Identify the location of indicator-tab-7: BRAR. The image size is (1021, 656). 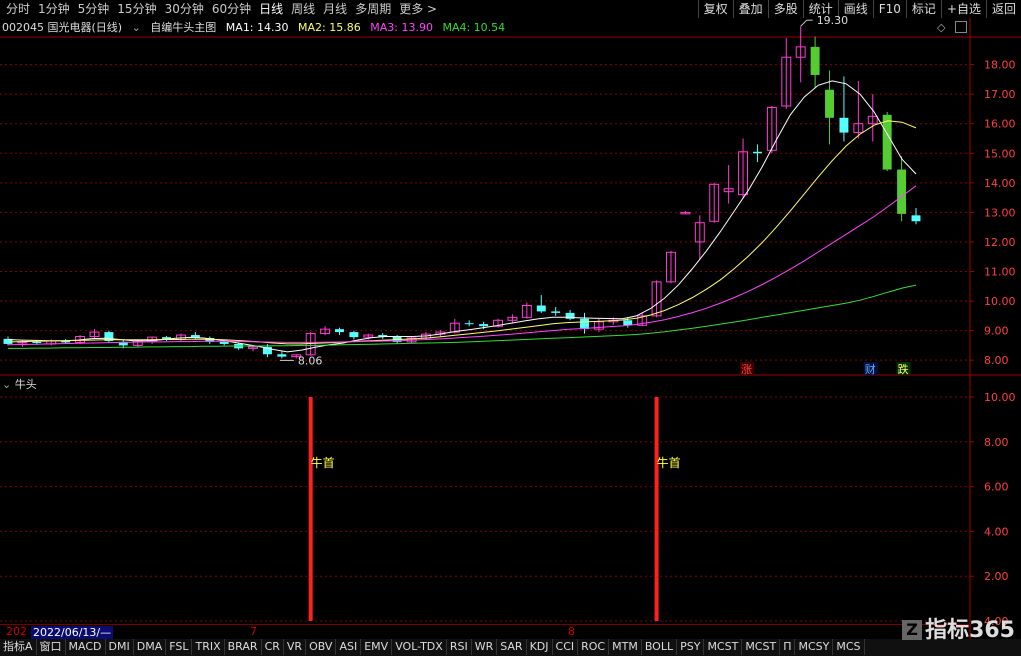
(243, 647).